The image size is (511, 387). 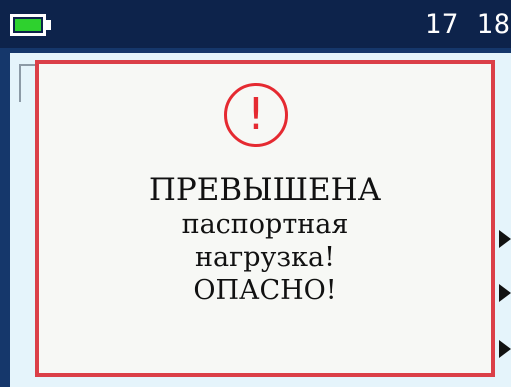 I want to click on warning-line-exceeded: ПРЕВЫШЕНА, so click(x=265, y=190).